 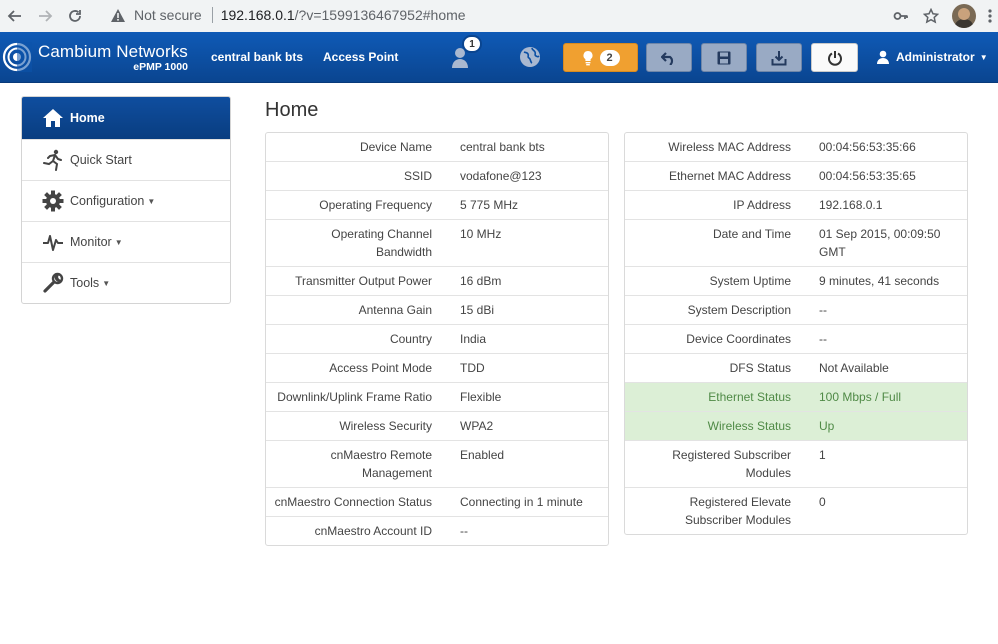 I want to click on table-row-ethernet-status: Ethernet Status 100 Mbps / Full, so click(x=796, y=396).